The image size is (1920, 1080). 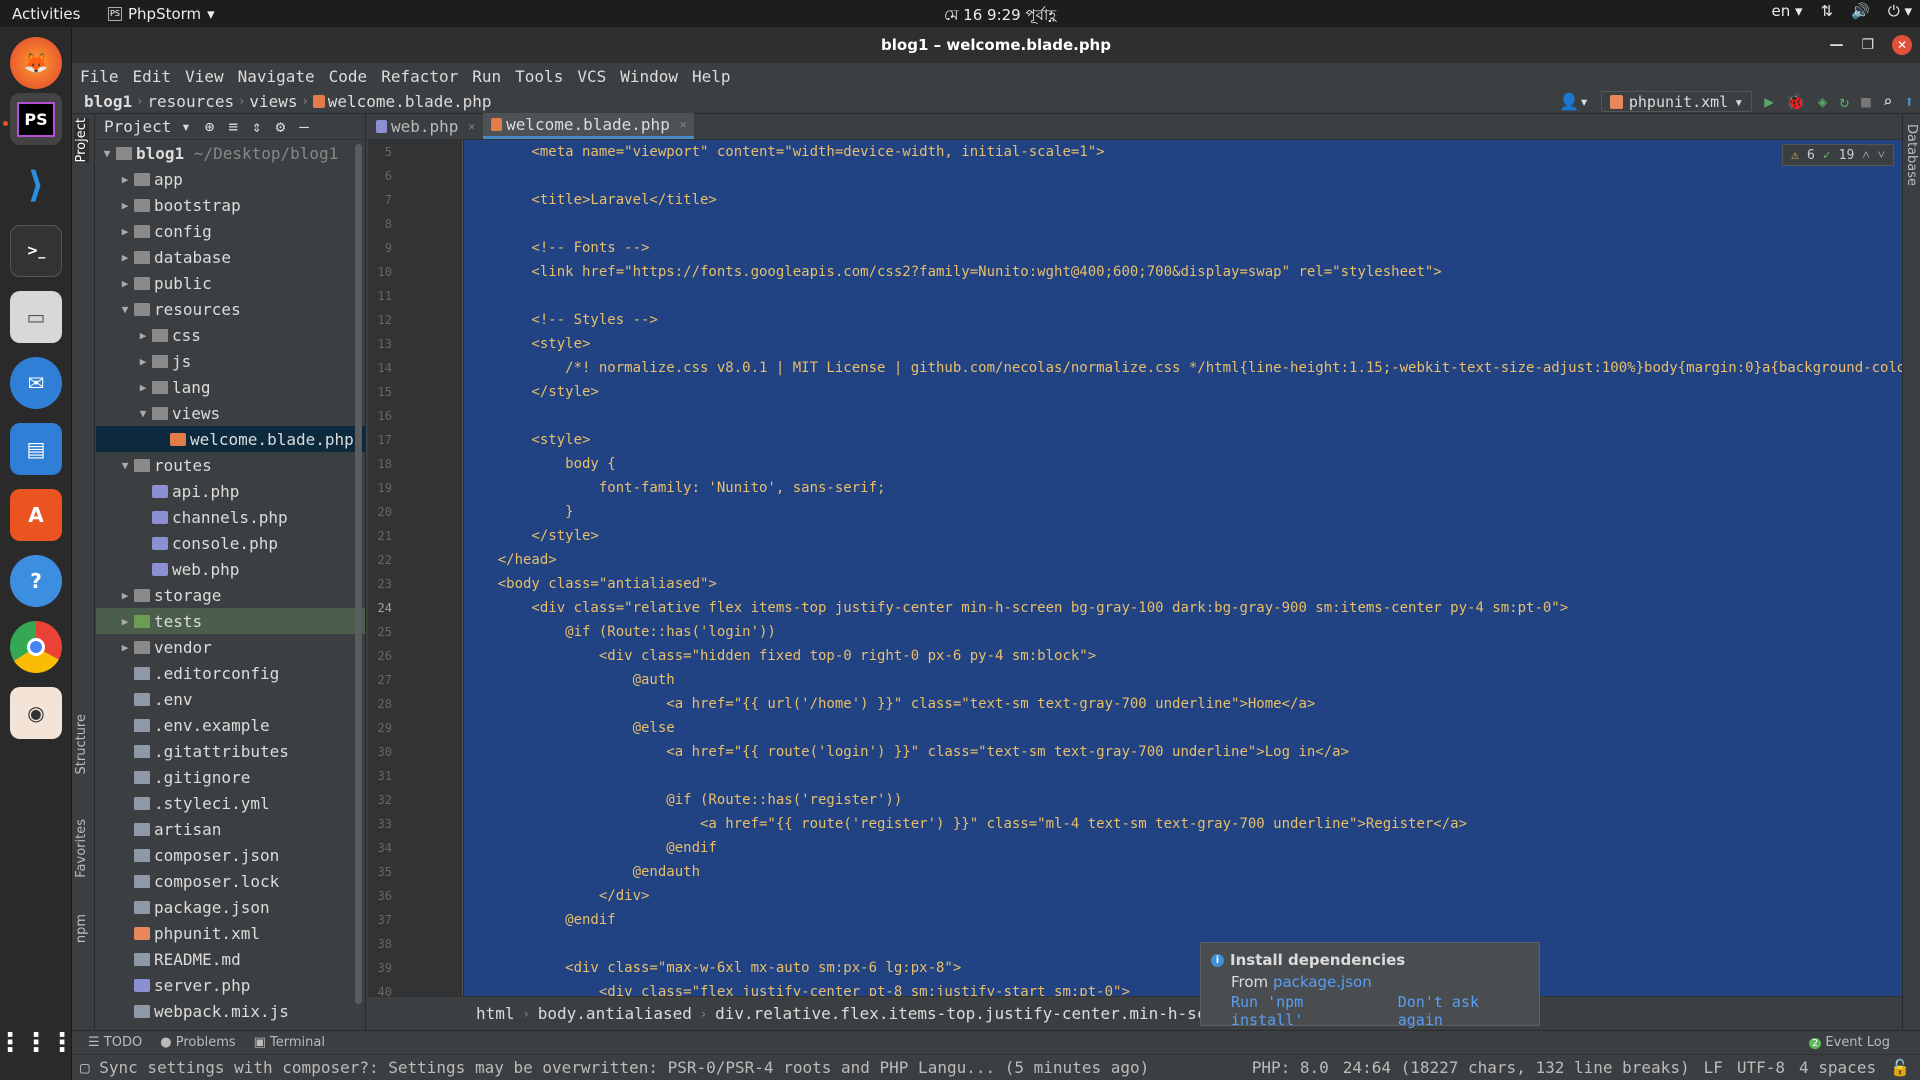 I want to click on line-number: 23, so click(x=415, y=584).